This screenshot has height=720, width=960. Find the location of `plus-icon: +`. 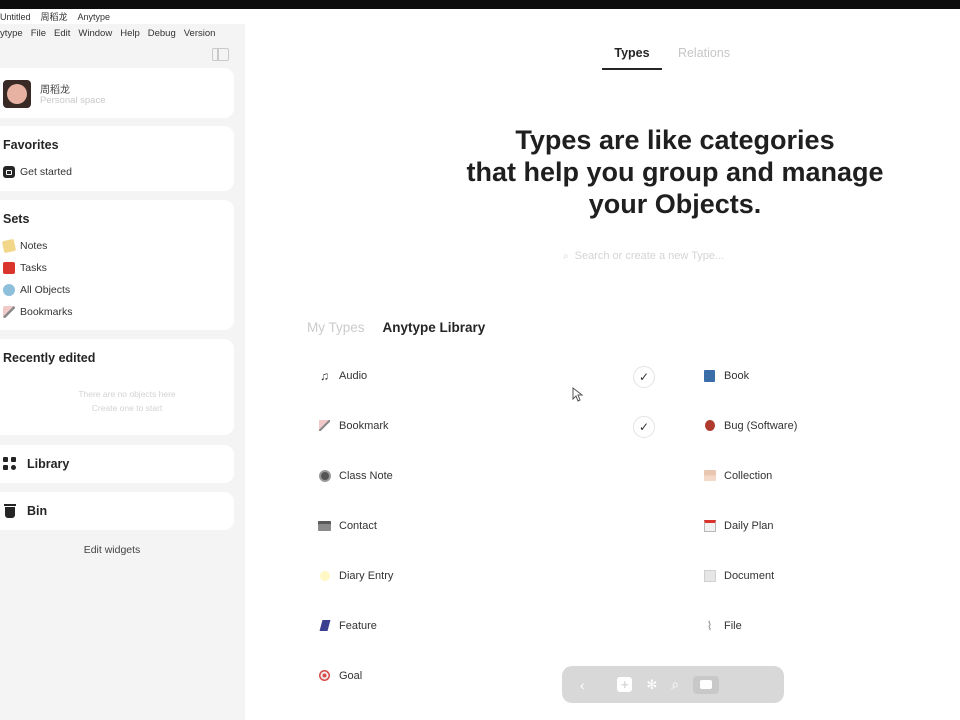

plus-icon: + is located at coordinates (625, 684).